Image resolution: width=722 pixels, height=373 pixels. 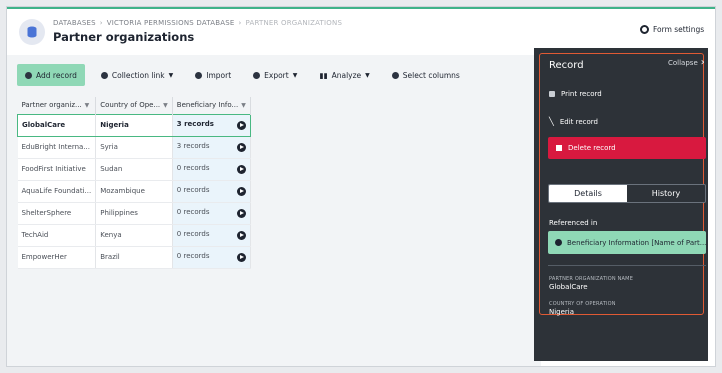 I want to click on table-row: EmpowerHer Brazil 0 records, so click(x=134, y=257).